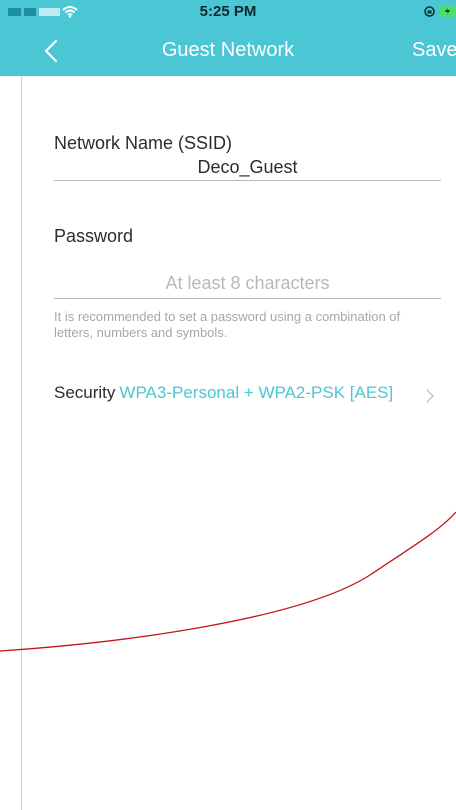  Describe the element at coordinates (429, 11) in the screenshot. I see `rotation-lock-icon` at that location.